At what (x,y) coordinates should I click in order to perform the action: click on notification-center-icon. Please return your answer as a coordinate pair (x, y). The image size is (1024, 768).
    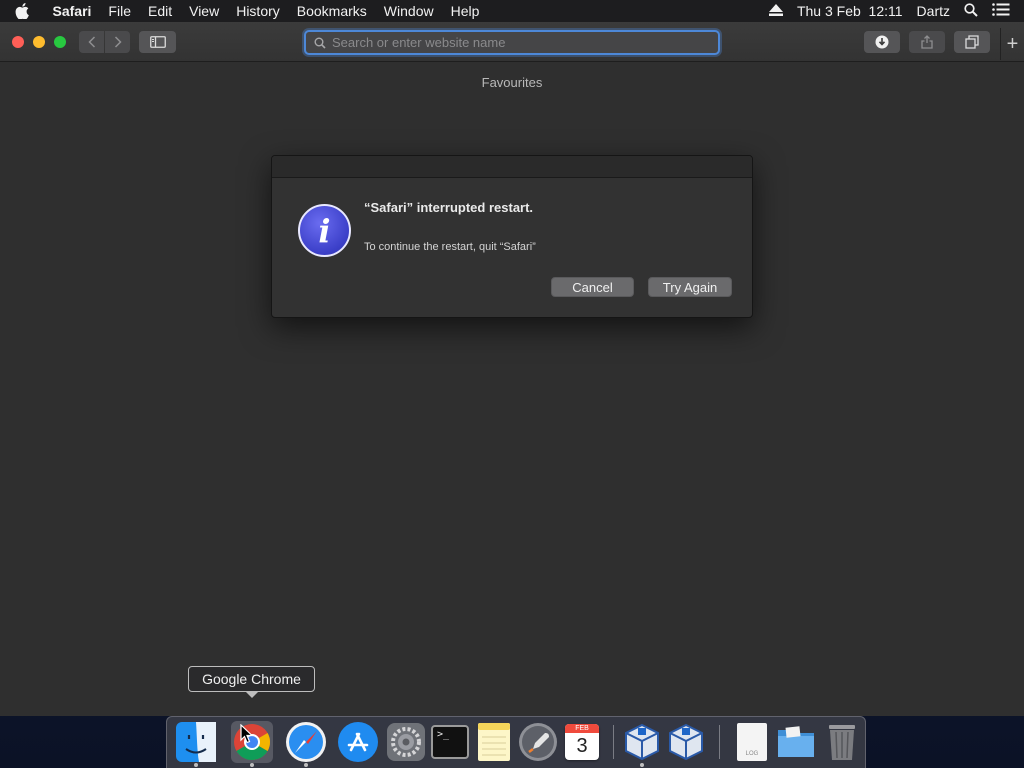
    Looking at the image, I should click on (1001, 11).